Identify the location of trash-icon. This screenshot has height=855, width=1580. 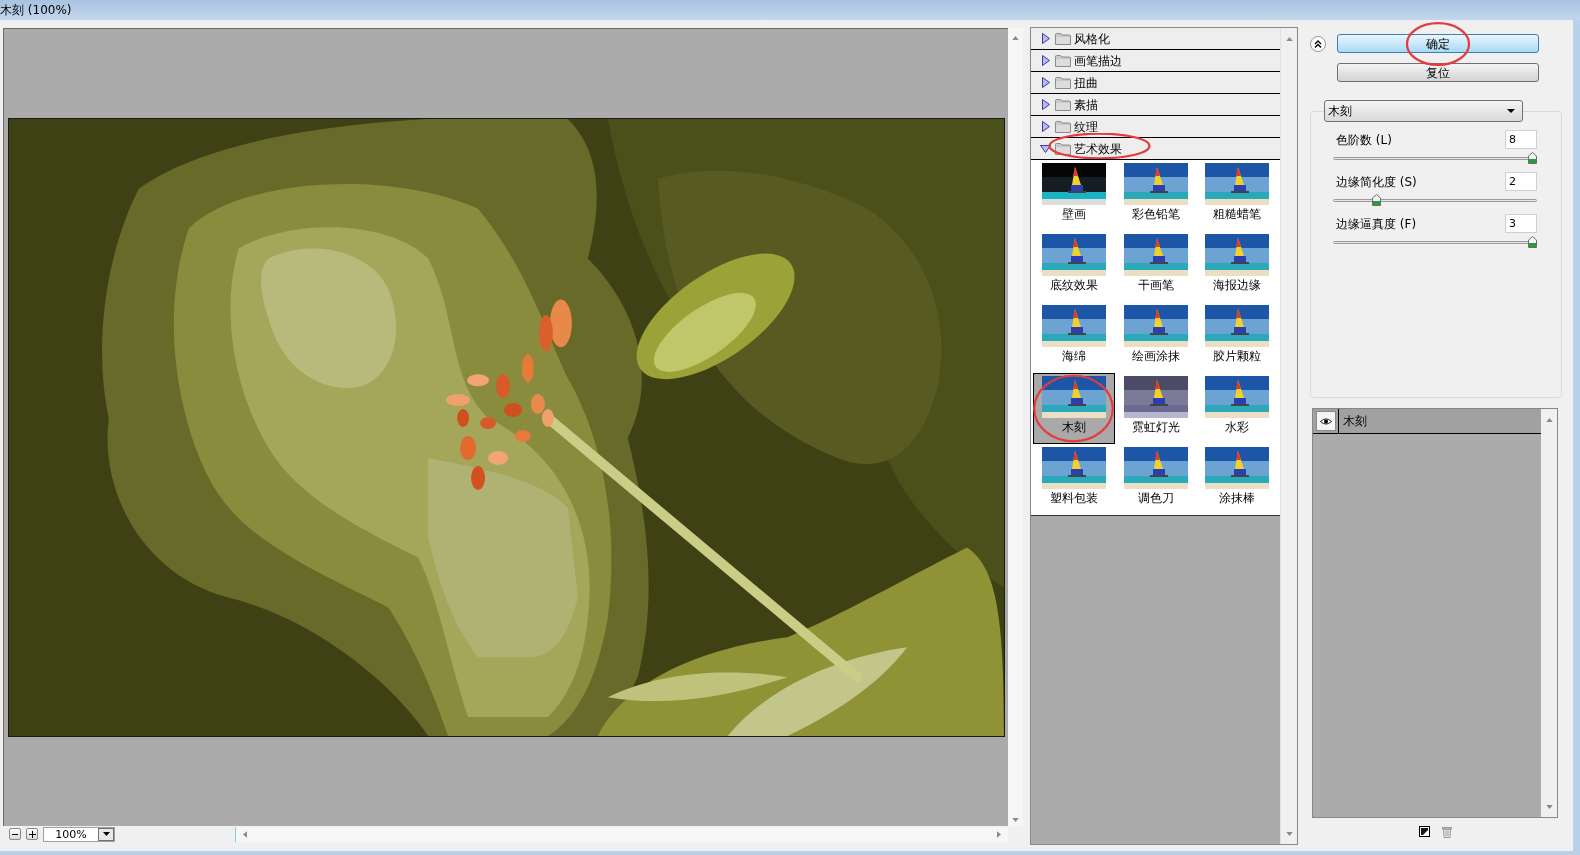
(1447, 832).